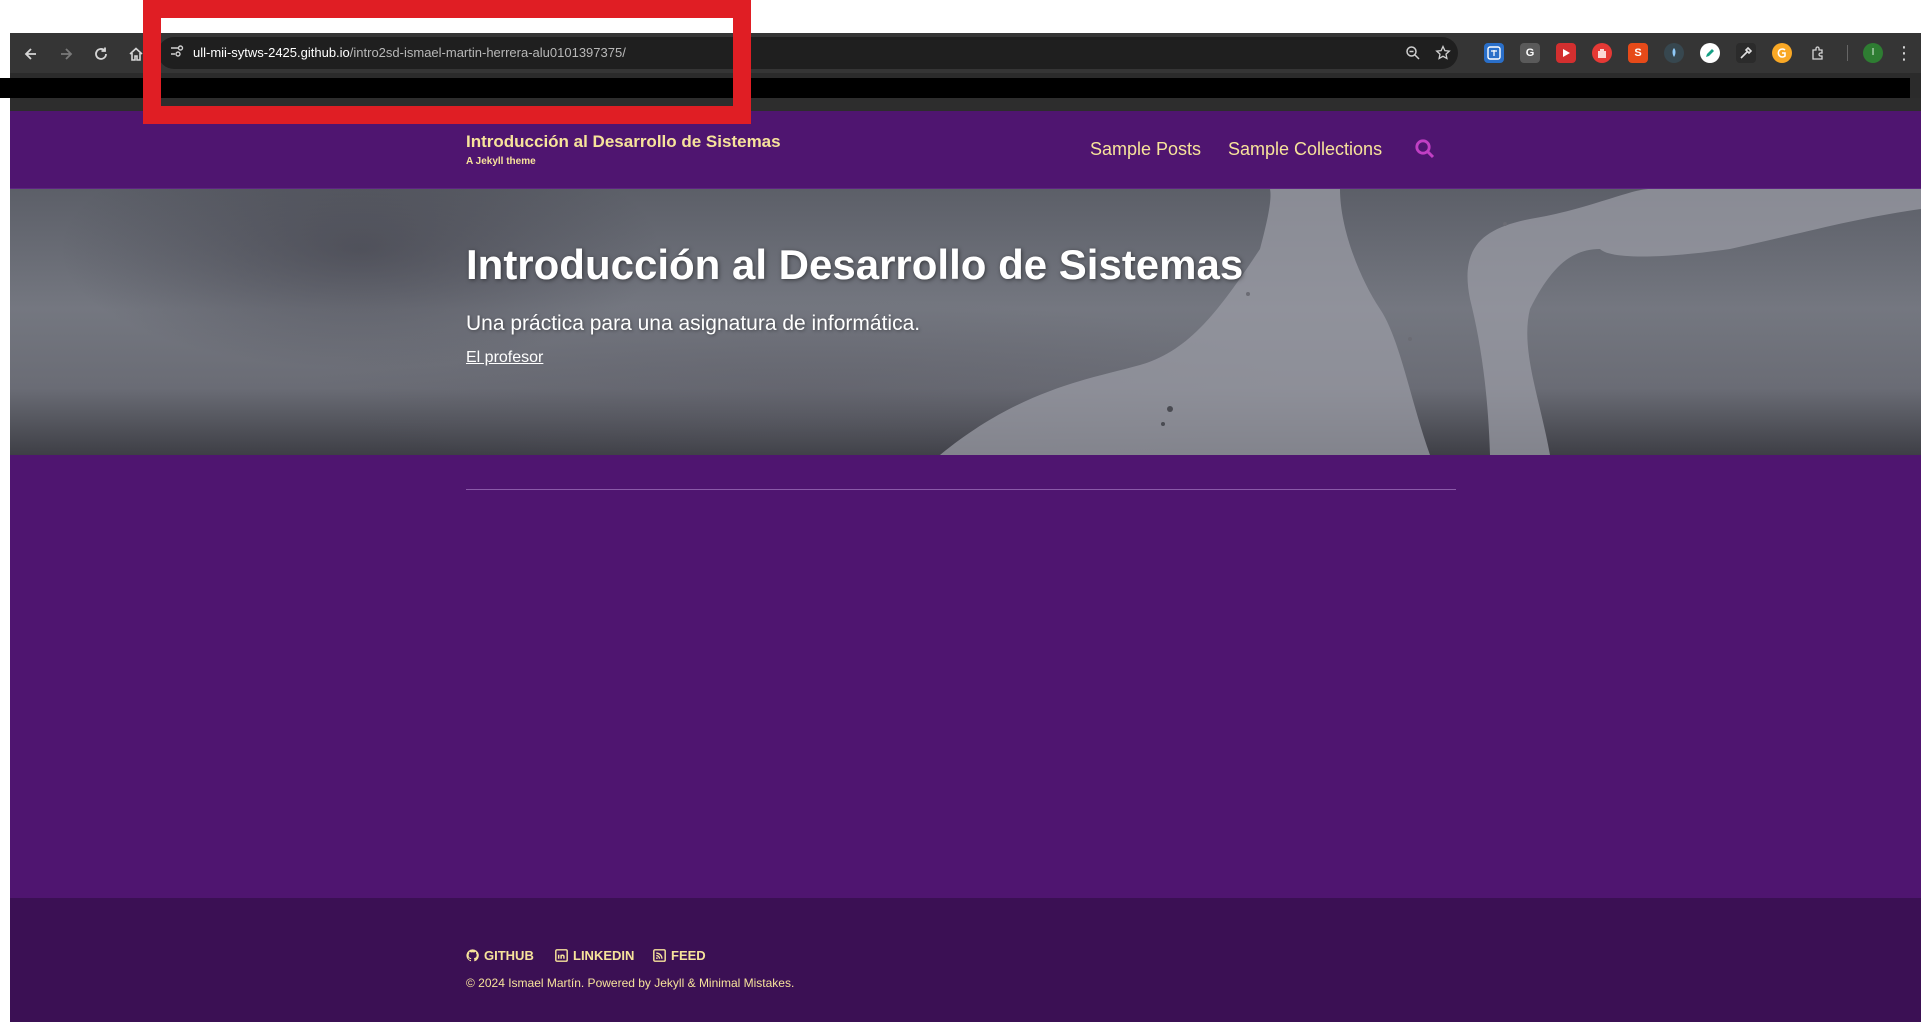 The width and height of the screenshot is (1921, 1022). What do you see at coordinates (1430, 322) in the screenshot?
I see `hero-background-image` at bounding box center [1430, 322].